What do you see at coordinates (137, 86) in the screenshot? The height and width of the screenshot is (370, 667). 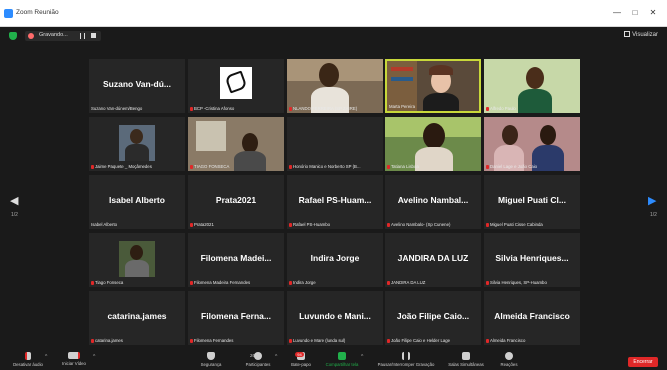 I see `participant-tile: Suzano Van-dú... Suzano Van-dúnem/Bengo` at bounding box center [137, 86].